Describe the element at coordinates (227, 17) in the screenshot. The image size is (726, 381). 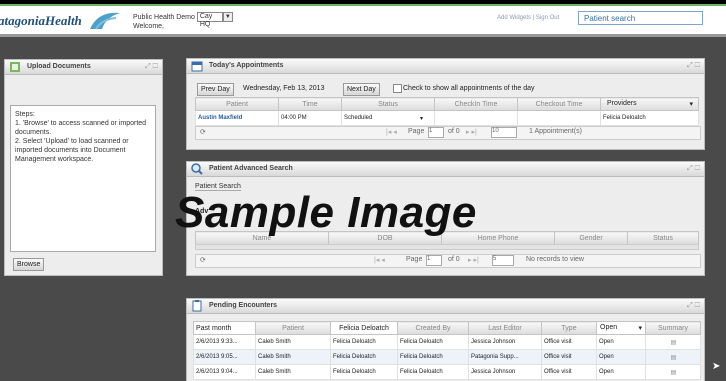
I see `chevron-down-icon: ▼` at that location.